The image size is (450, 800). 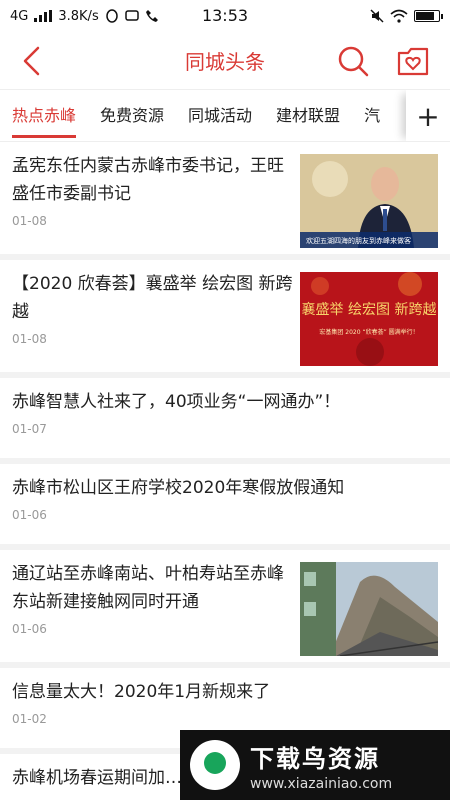 I want to click on status-right, so click(x=406, y=16).